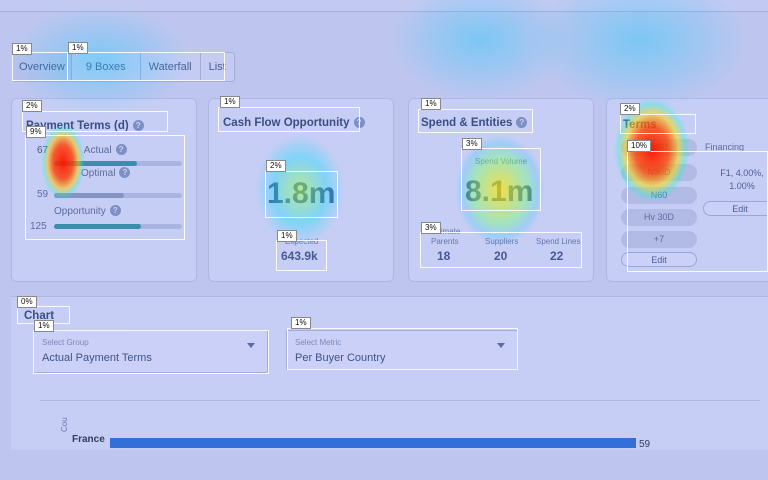 The width and height of the screenshot is (768, 480). I want to click on heat-pct-metric-select: 1%, so click(301, 323).